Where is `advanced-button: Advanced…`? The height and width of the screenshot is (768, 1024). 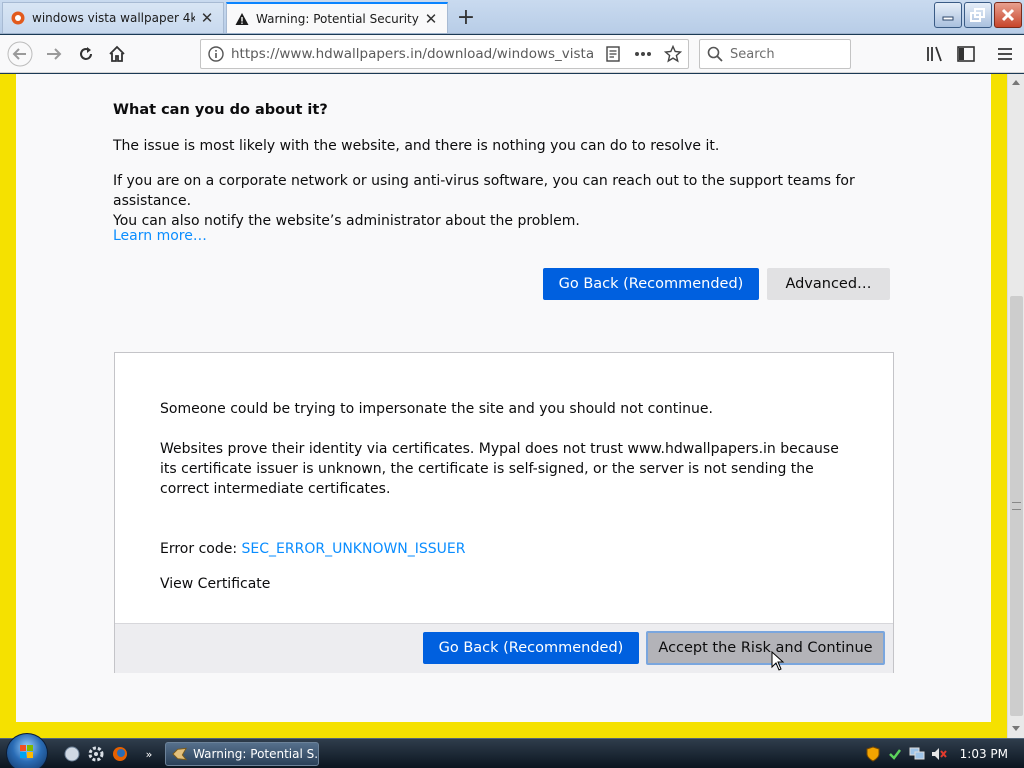 advanced-button: Advanced… is located at coordinates (828, 284).